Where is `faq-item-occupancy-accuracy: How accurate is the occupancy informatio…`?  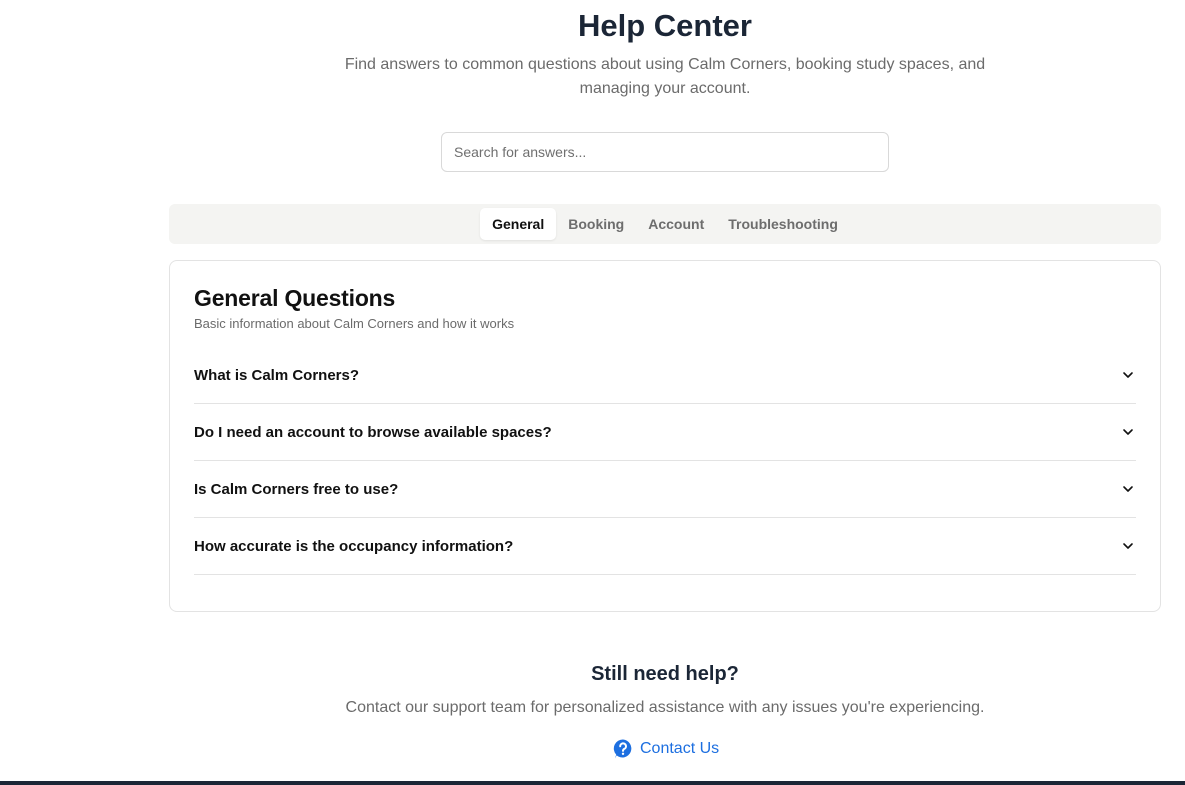 faq-item-occupancy-accuracy: How accurate is the occupancy informatio… is located at coordinates (665, 546).